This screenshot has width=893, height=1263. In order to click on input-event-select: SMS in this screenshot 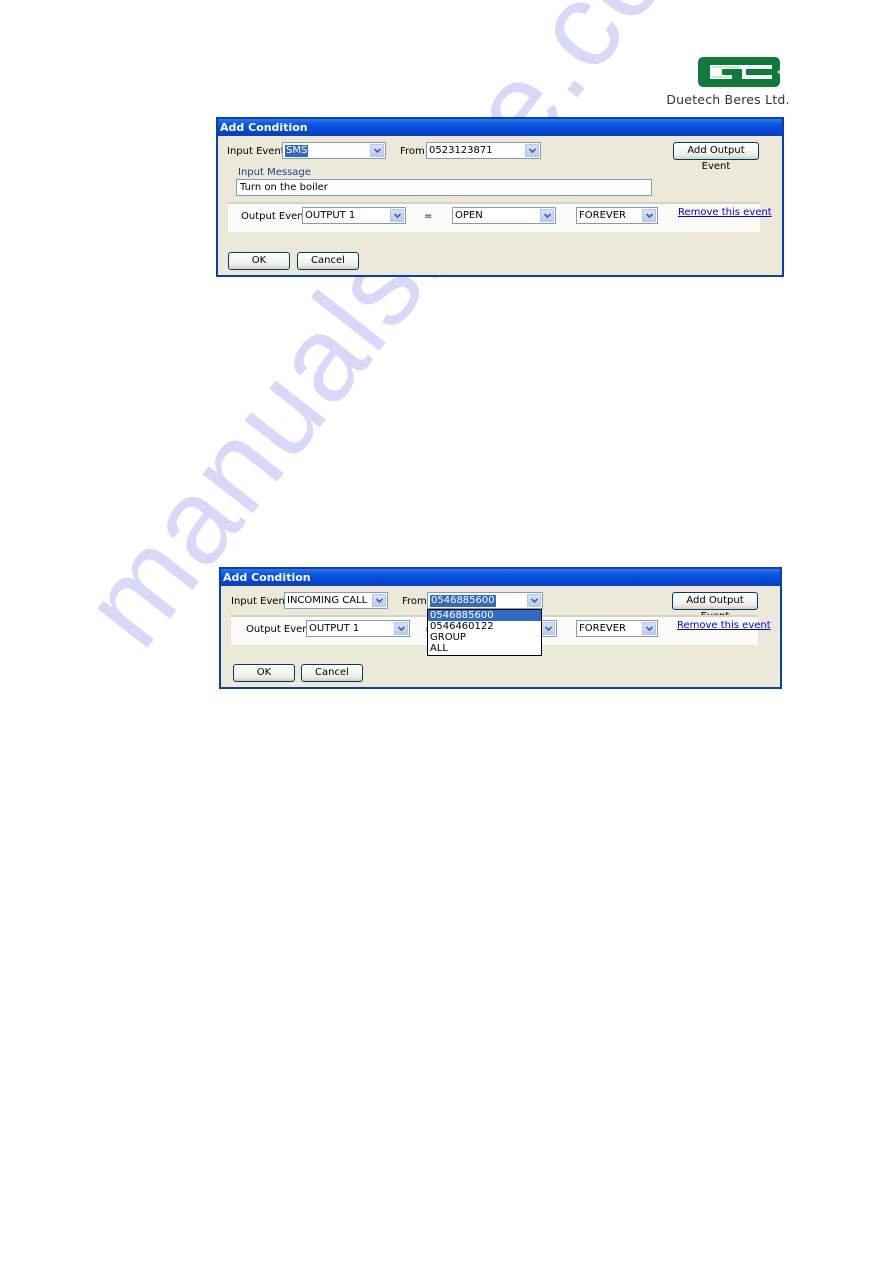, I will do `click(334, 150)`.